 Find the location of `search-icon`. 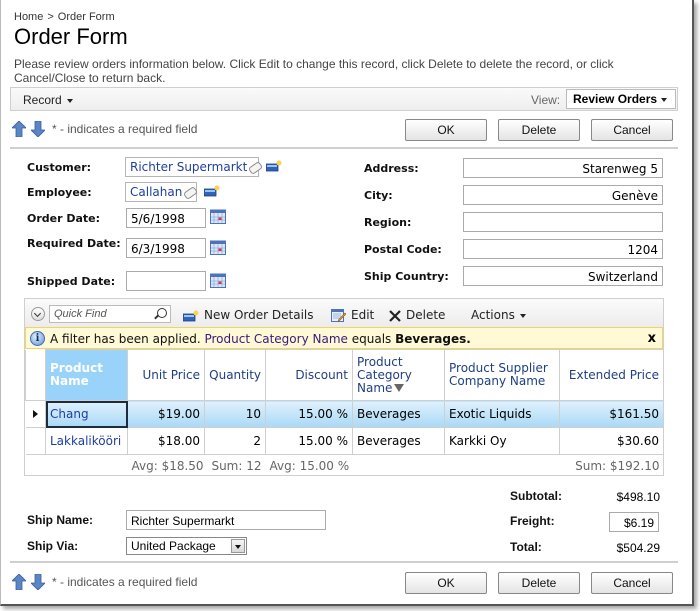

search-icon is located at coordinates (162, 313).